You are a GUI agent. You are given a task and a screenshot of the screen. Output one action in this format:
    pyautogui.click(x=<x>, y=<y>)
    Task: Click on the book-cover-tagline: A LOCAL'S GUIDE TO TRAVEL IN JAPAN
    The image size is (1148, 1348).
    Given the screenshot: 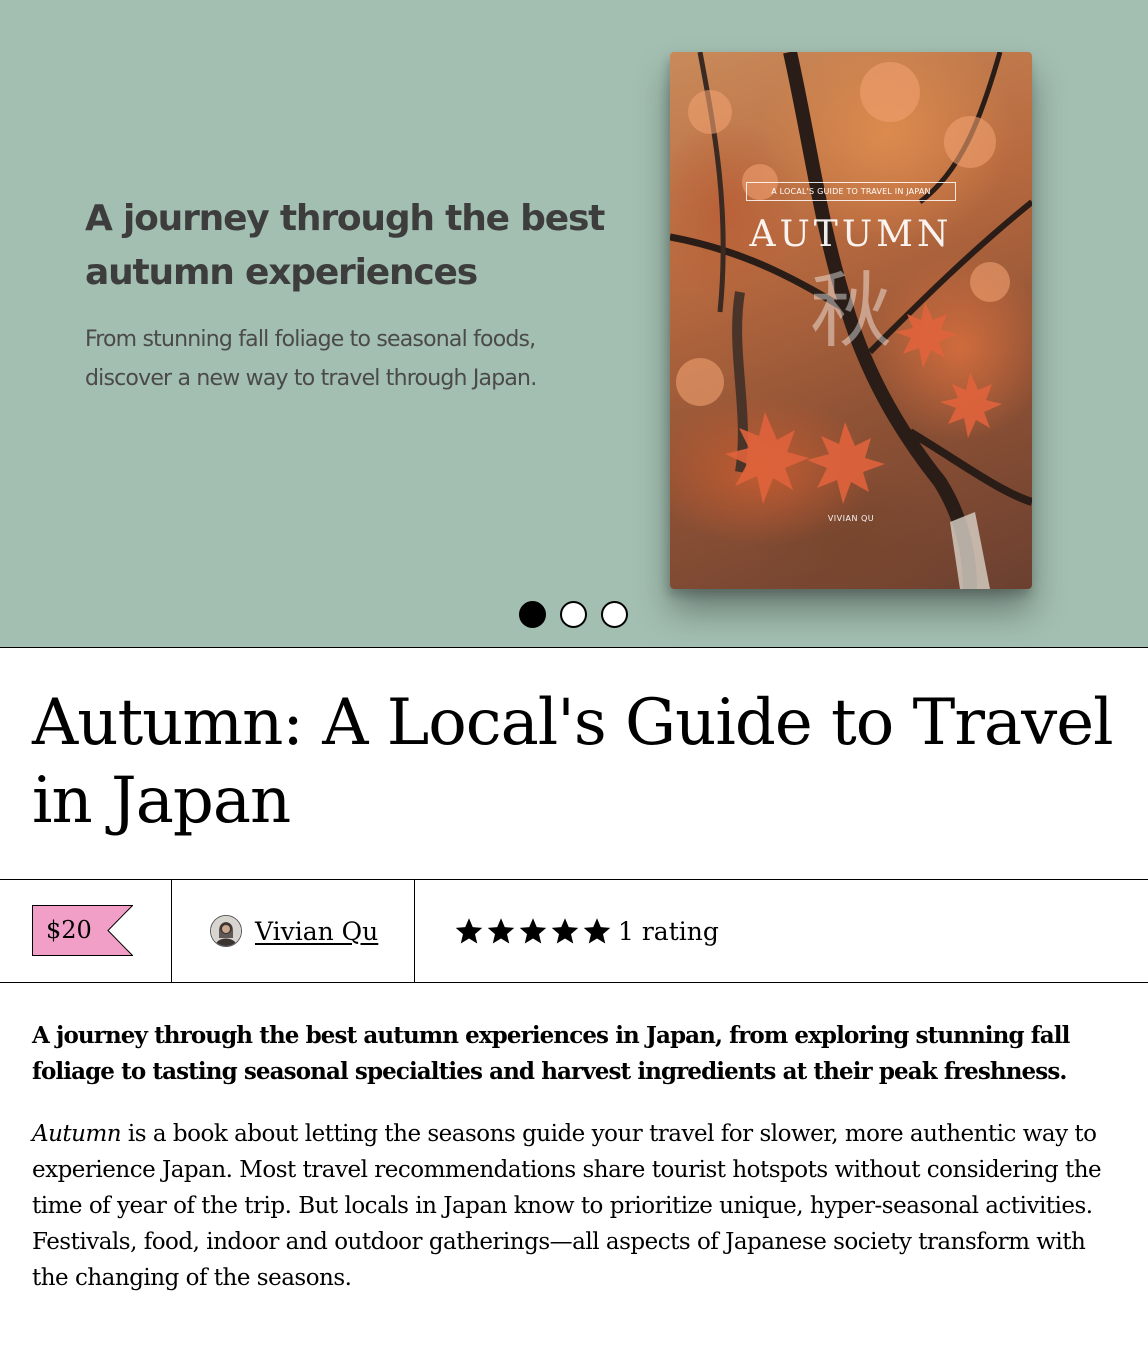 What is the action you would take?
    pyautogui.click(x=851, y=191)
    